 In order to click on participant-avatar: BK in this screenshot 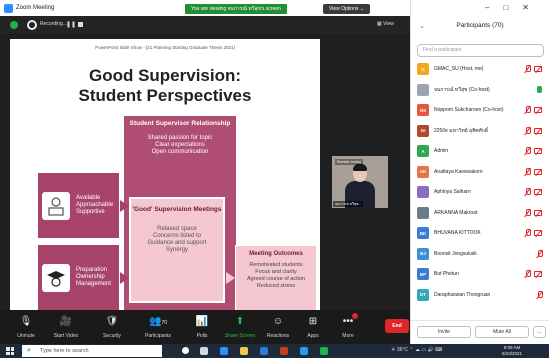, I will do `click(423, 233)`.